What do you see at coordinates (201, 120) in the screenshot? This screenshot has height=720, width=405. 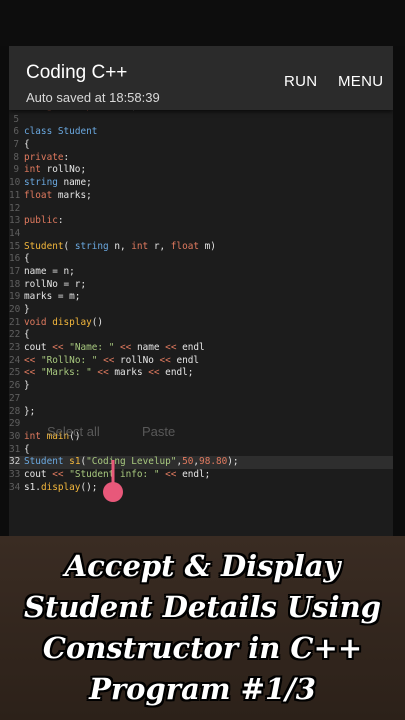 I see `code-line: 5` at bounding box center [201, 120].